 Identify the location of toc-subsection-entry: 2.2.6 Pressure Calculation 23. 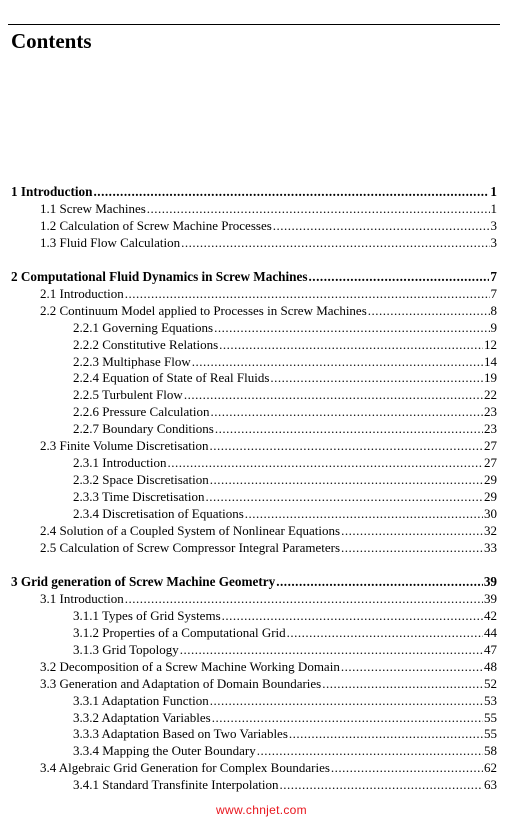
(285, 411).